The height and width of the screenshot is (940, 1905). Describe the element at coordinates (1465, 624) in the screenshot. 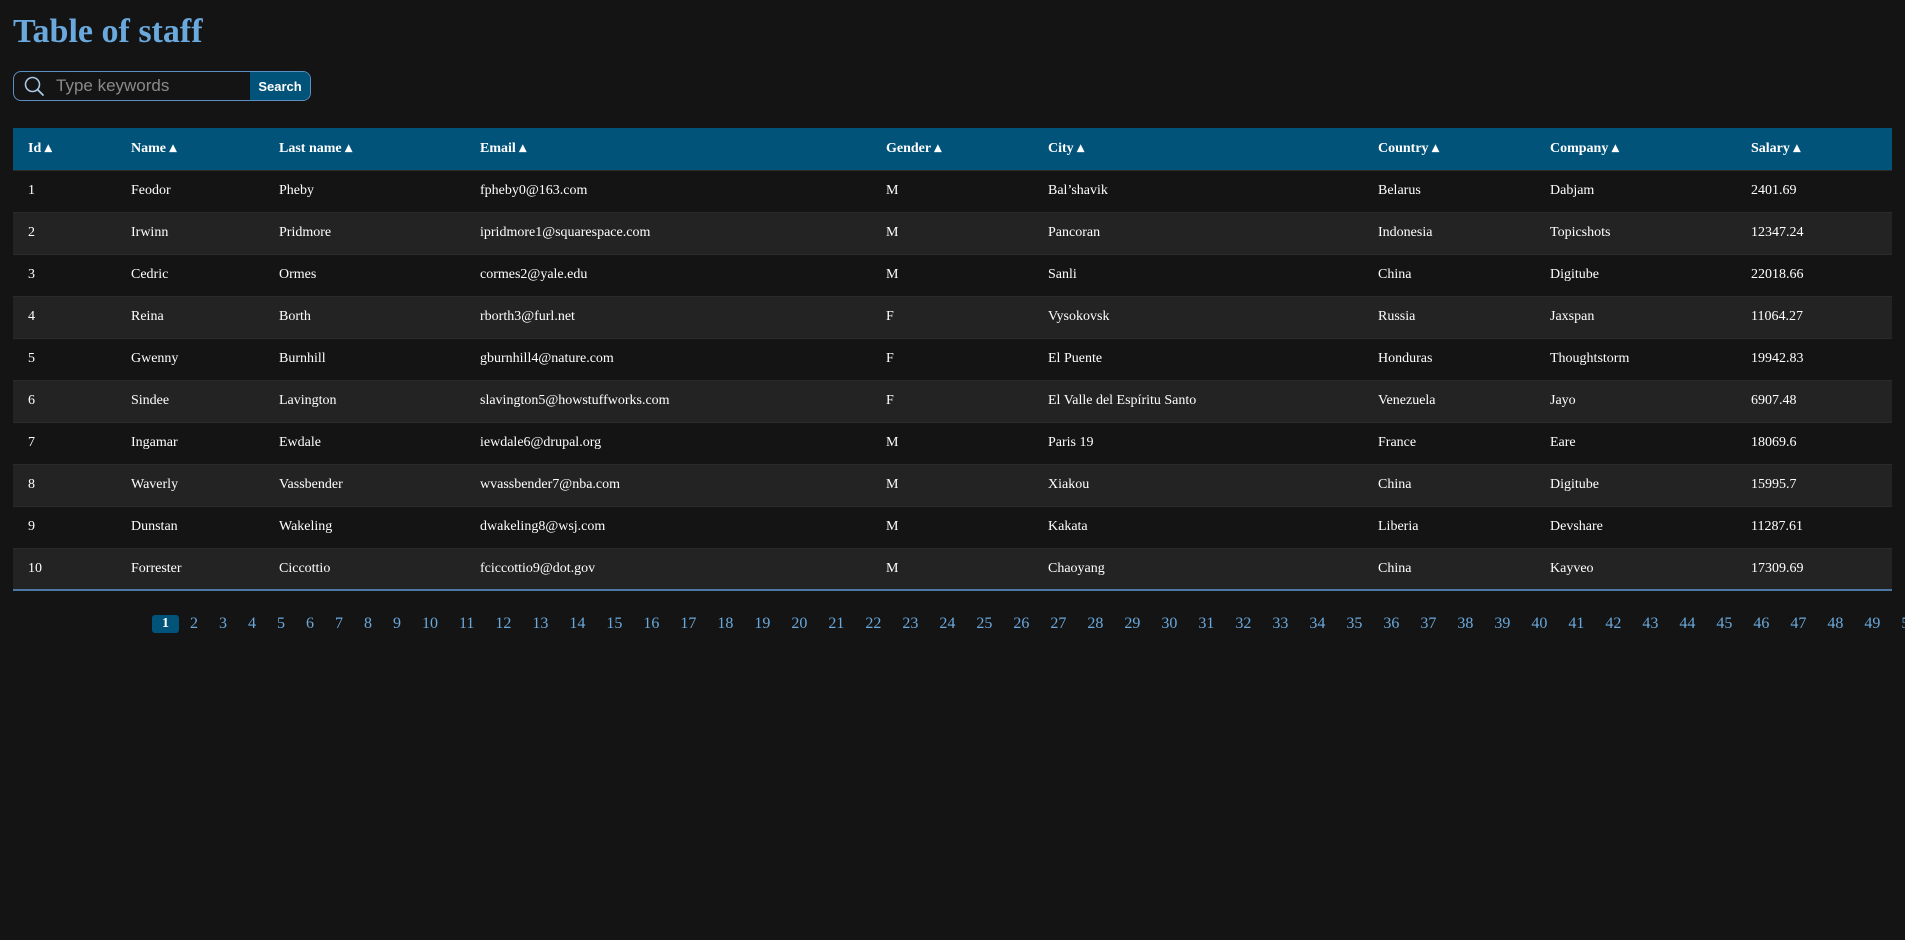

I see `page-link-38: 38` at that location.